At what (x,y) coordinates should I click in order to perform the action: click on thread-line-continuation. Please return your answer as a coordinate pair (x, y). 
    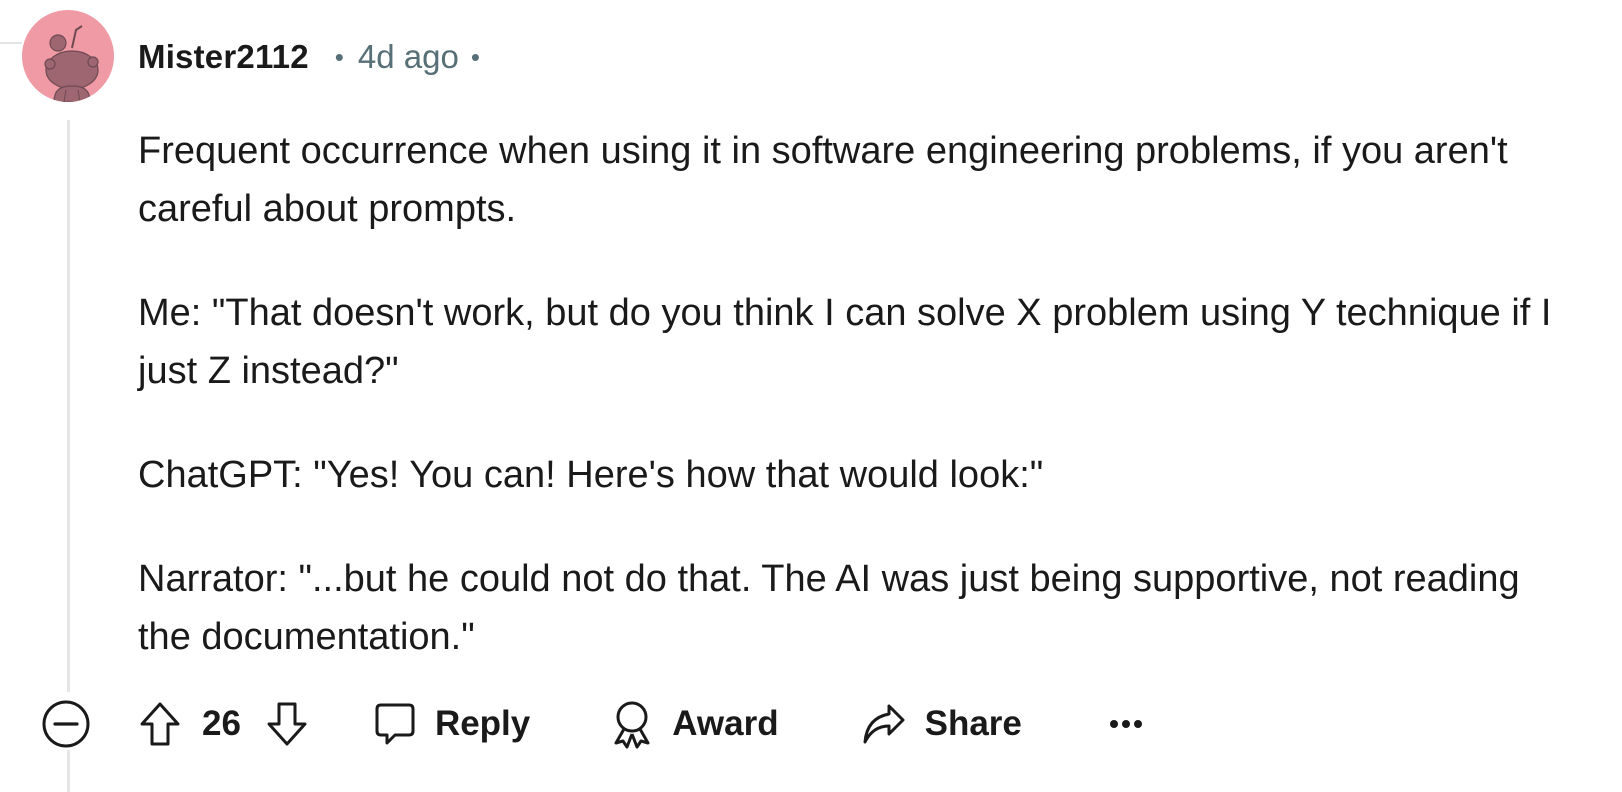
    Looking at the image, I should click on (68, 771).